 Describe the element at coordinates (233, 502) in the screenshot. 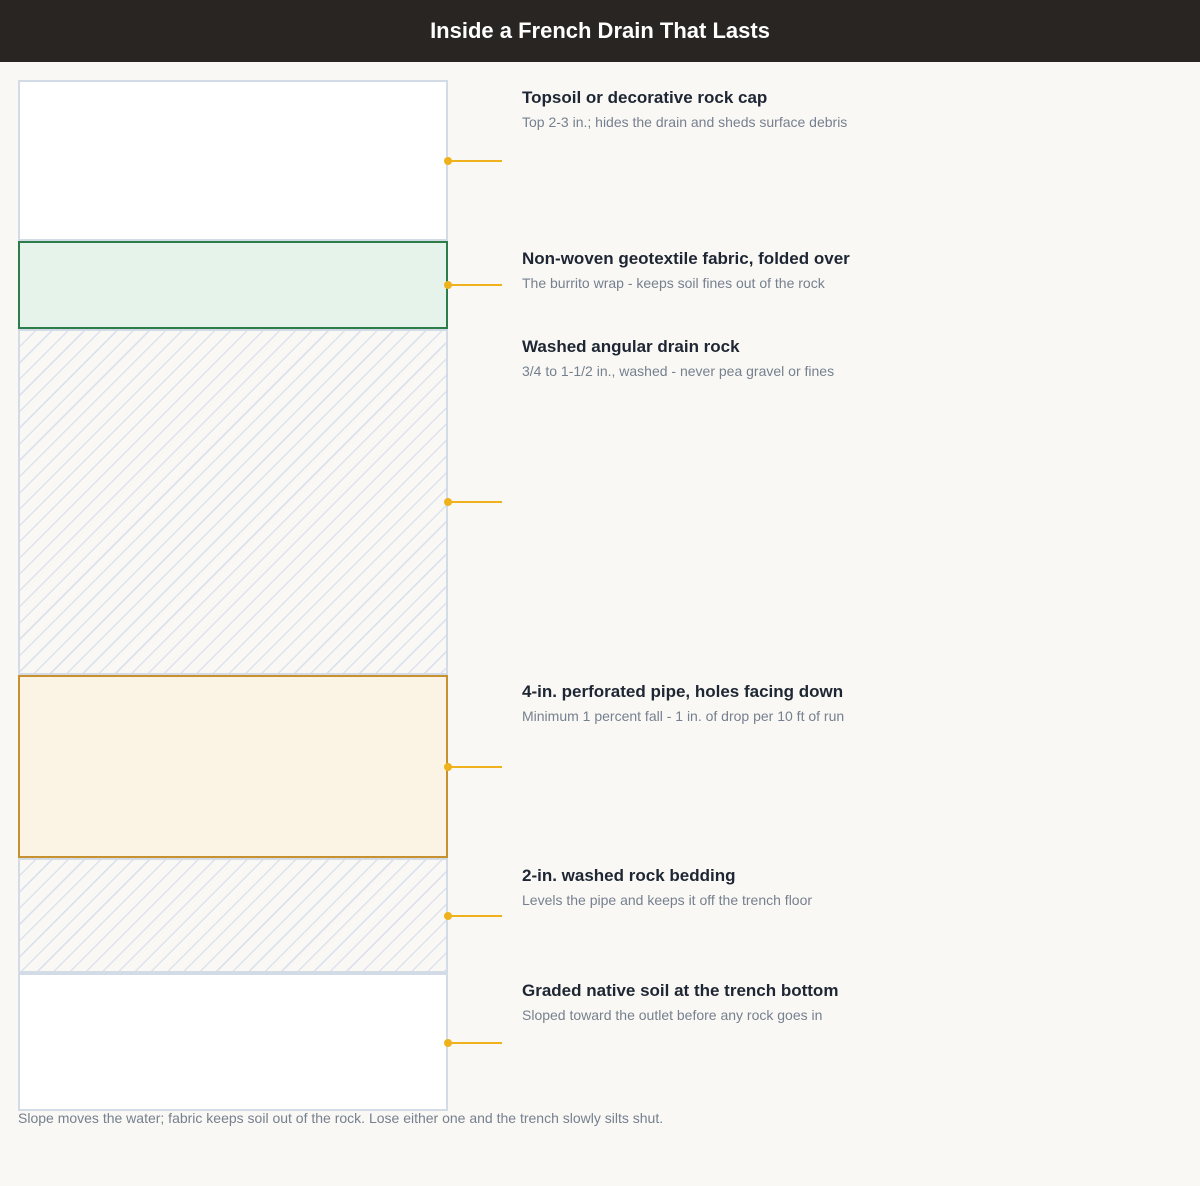

I see `layer-drain-rock` at that location.